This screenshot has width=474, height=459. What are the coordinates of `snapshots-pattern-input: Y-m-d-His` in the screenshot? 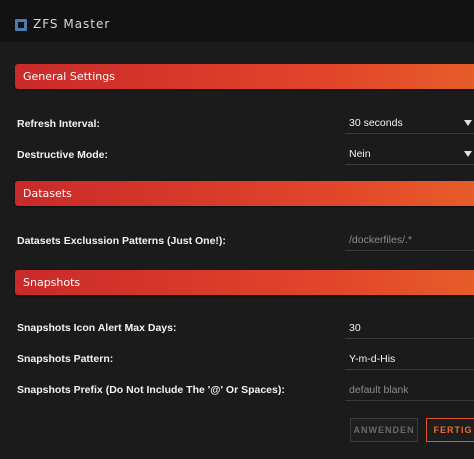 It's located at (409, 360).